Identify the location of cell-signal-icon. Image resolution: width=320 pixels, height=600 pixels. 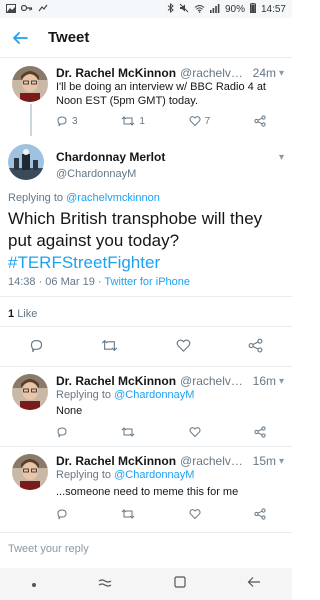
(214, 9).